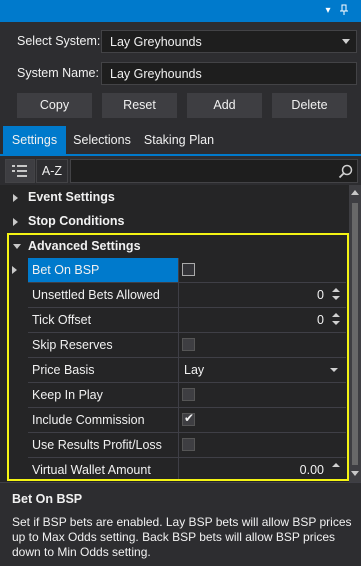 The image size is (361, 566). I want to click on categorized-view-button, so click(20, 171).